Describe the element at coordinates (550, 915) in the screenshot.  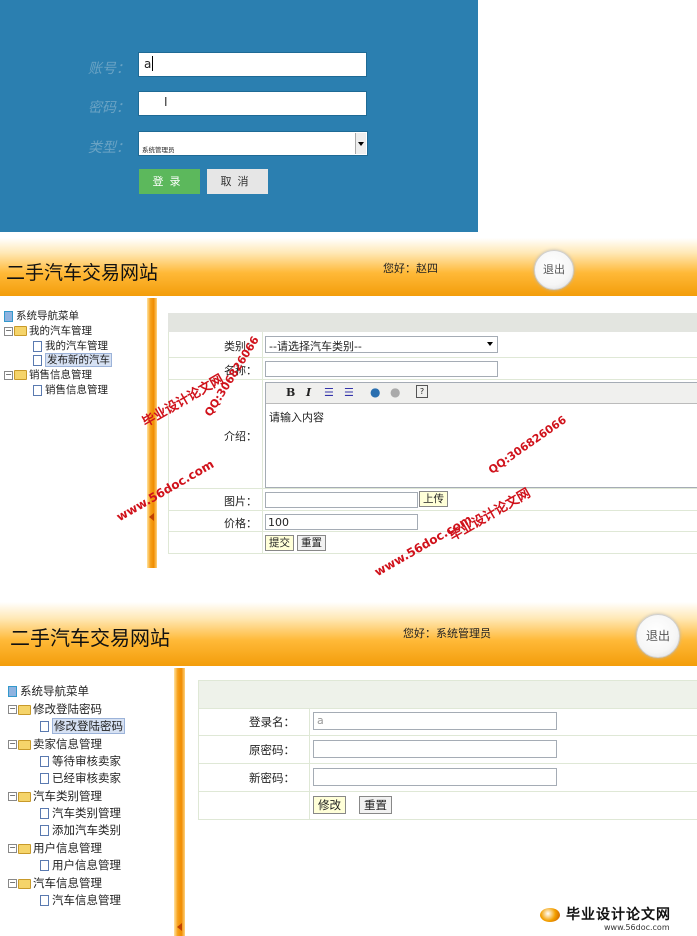
I see `logo-emblem-icon` at that location.